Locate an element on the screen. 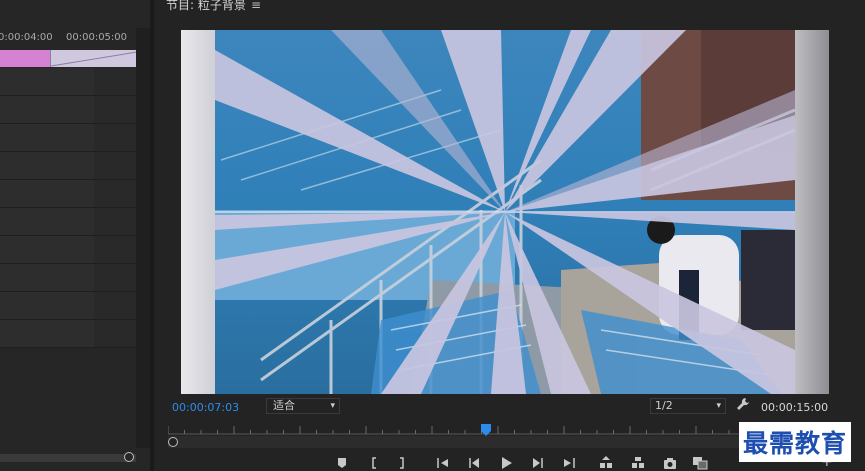  monitor-title: 节目: 粒子背景 is located at coordinates (206, 6).